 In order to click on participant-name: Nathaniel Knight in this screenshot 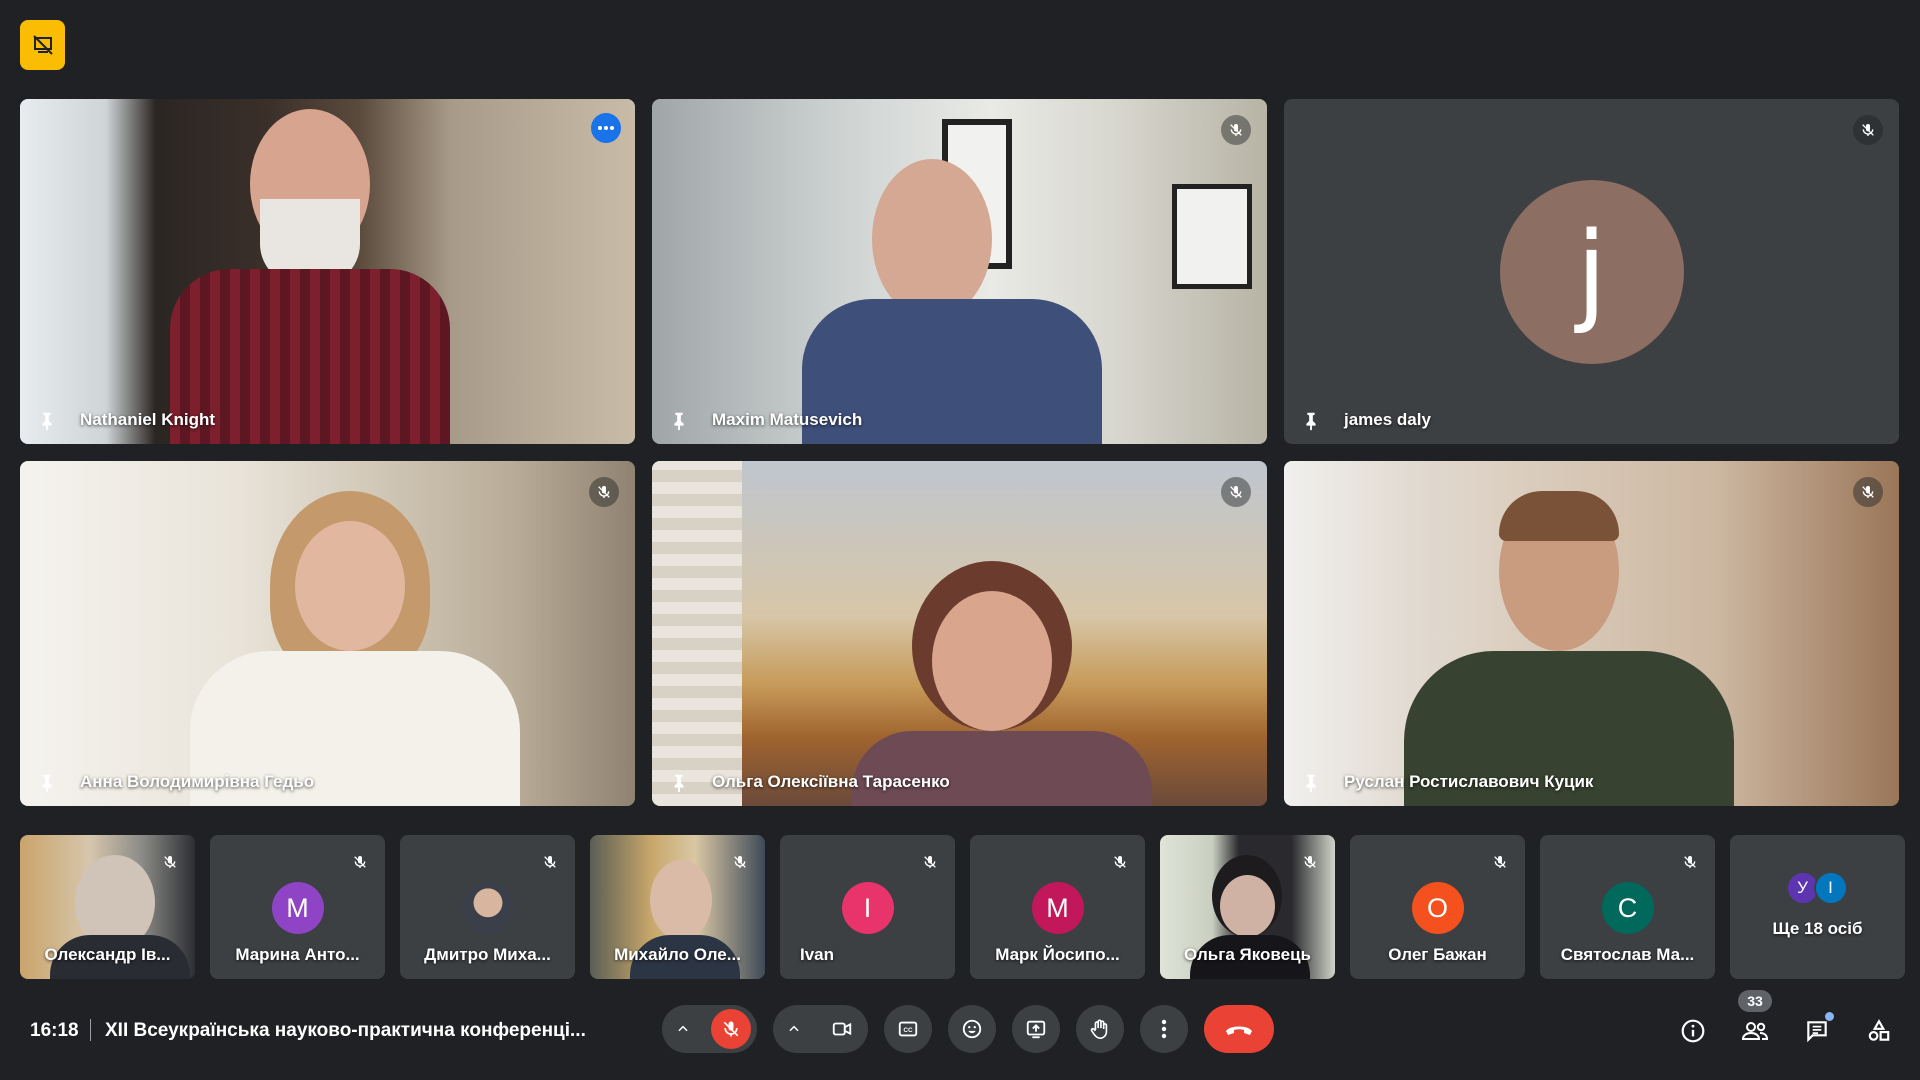, I will do `click(148, 419)`.